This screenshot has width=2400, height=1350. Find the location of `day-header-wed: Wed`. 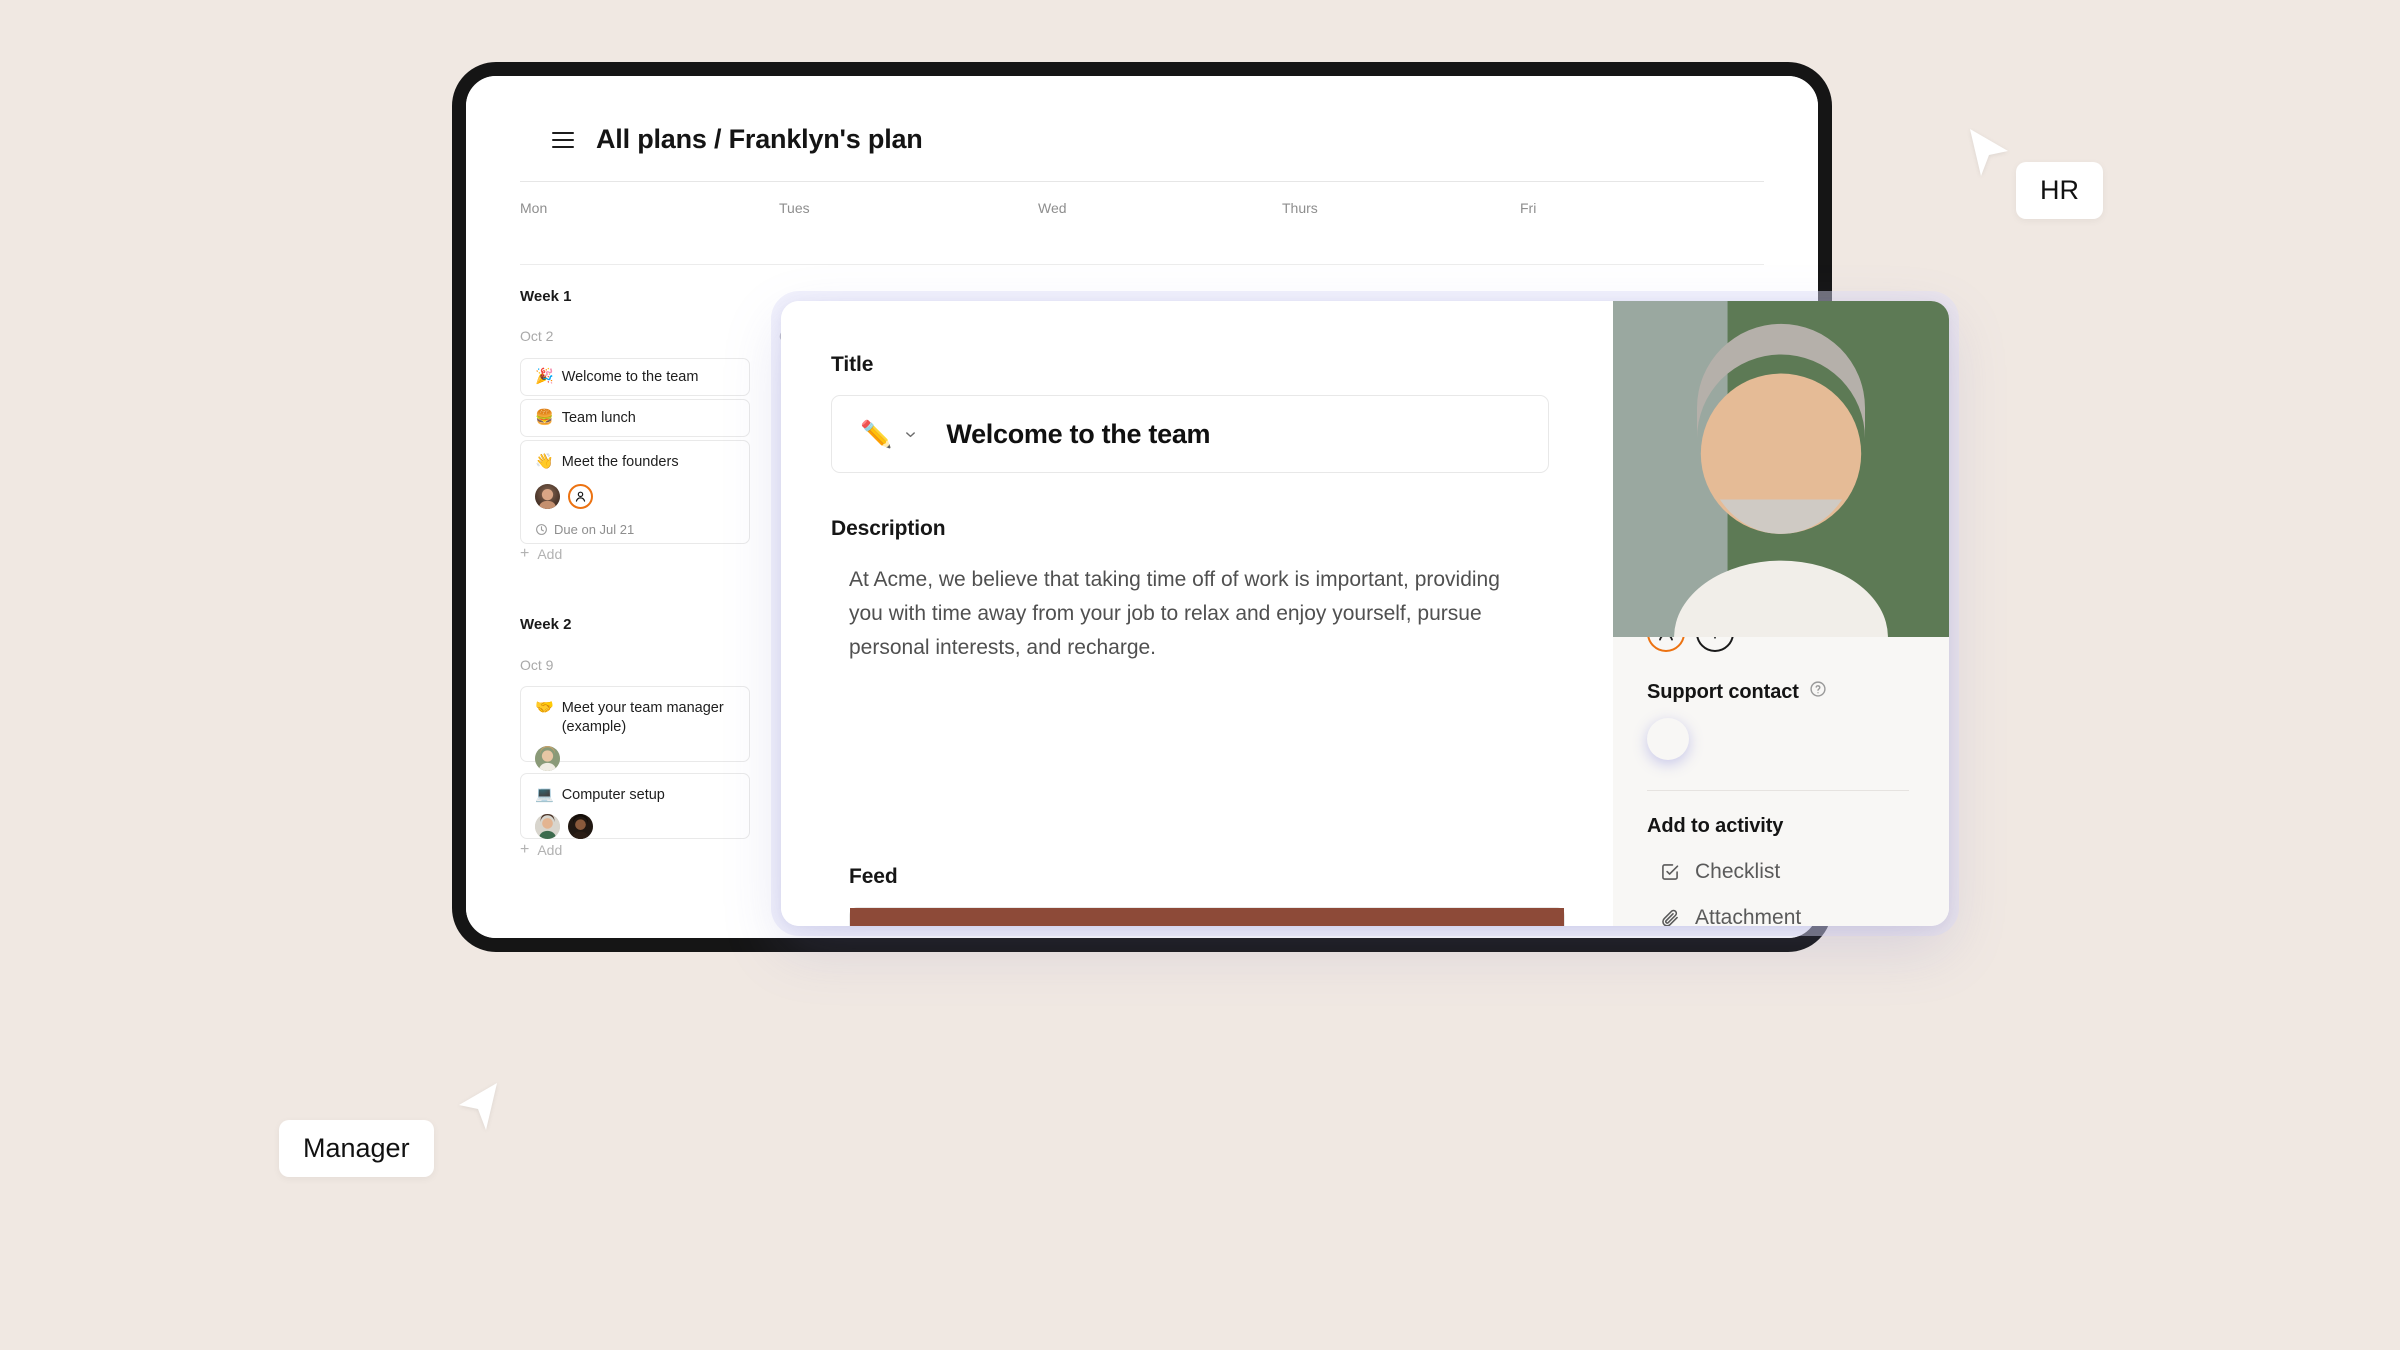

day-header-wed: Wed is located at coordinates (1052, 208).